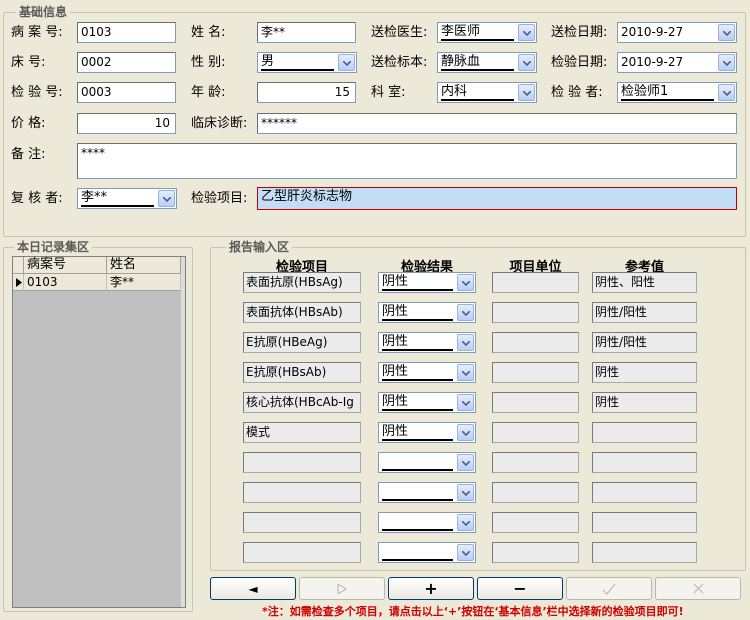  What do you see at coordinates (497, 123) in the screenshot?
I see `diagnosis-field: ******` at bounding box center [497, 123].